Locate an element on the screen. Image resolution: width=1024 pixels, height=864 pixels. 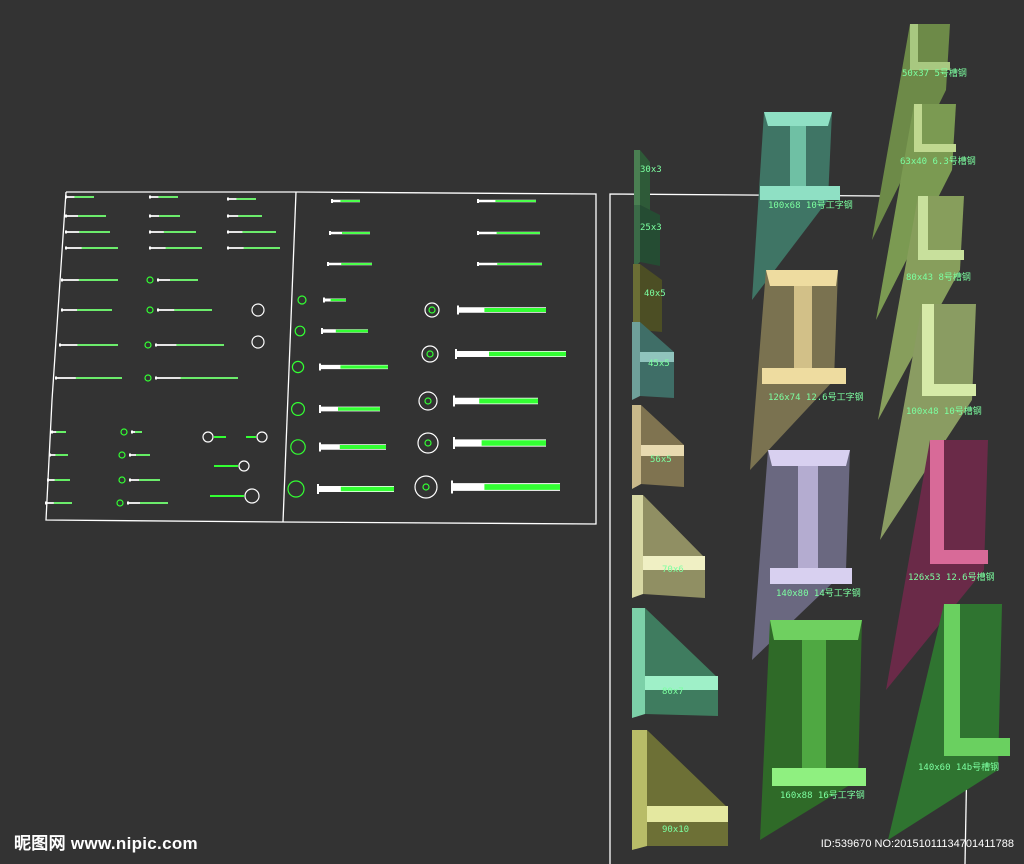
channel-label: 140x60 14b号槽钢 is located at coordinates (958, 767).